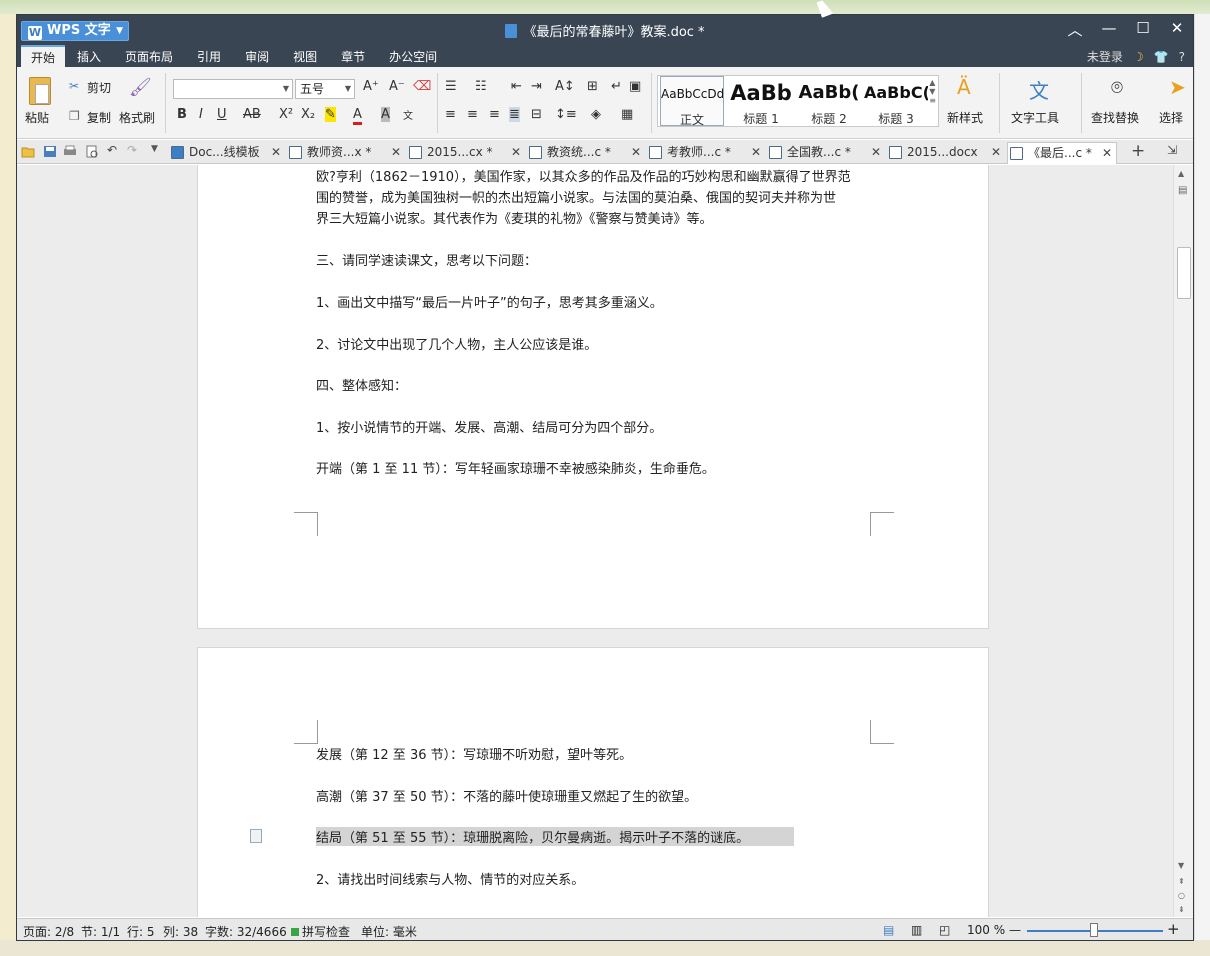 The image size is (1210, 956). Describe the element at coordinates (1115, 117) in the screenshot. I see `find-replace-button: 查找替换` at that location.